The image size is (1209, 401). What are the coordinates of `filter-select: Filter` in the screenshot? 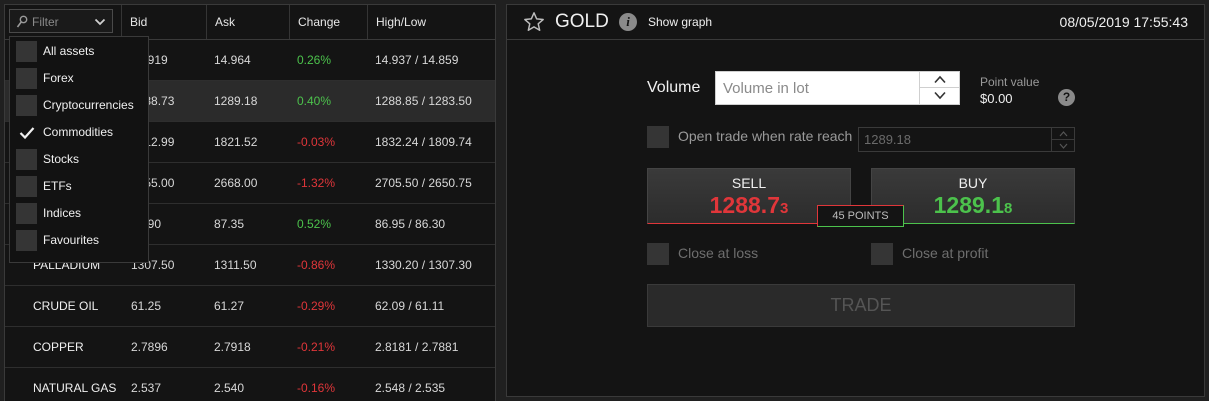 It's located at (61, 21).